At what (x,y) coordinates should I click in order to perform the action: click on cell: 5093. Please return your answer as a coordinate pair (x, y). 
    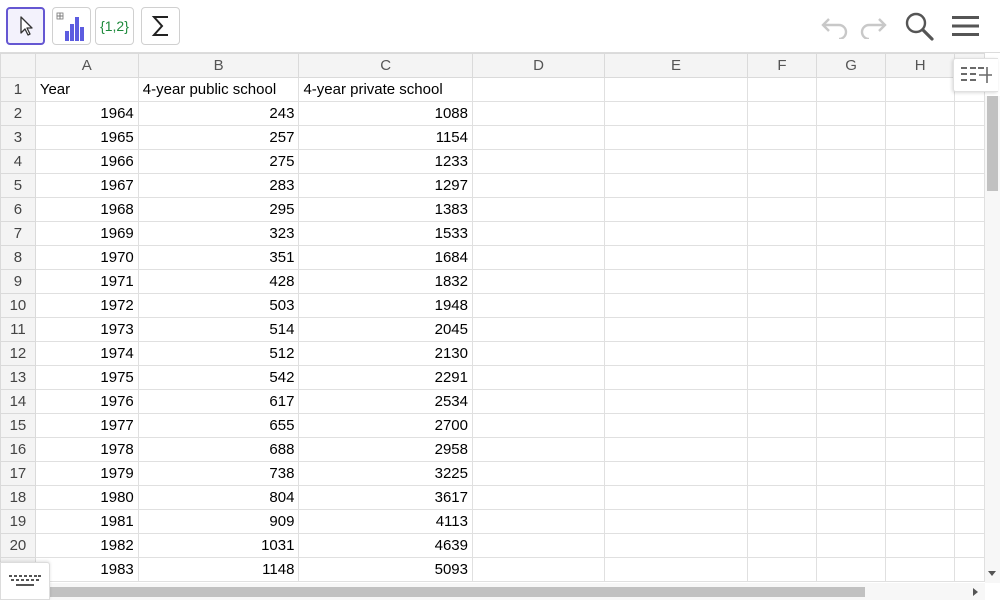
    Looking at the image, I should click on (385, 569).